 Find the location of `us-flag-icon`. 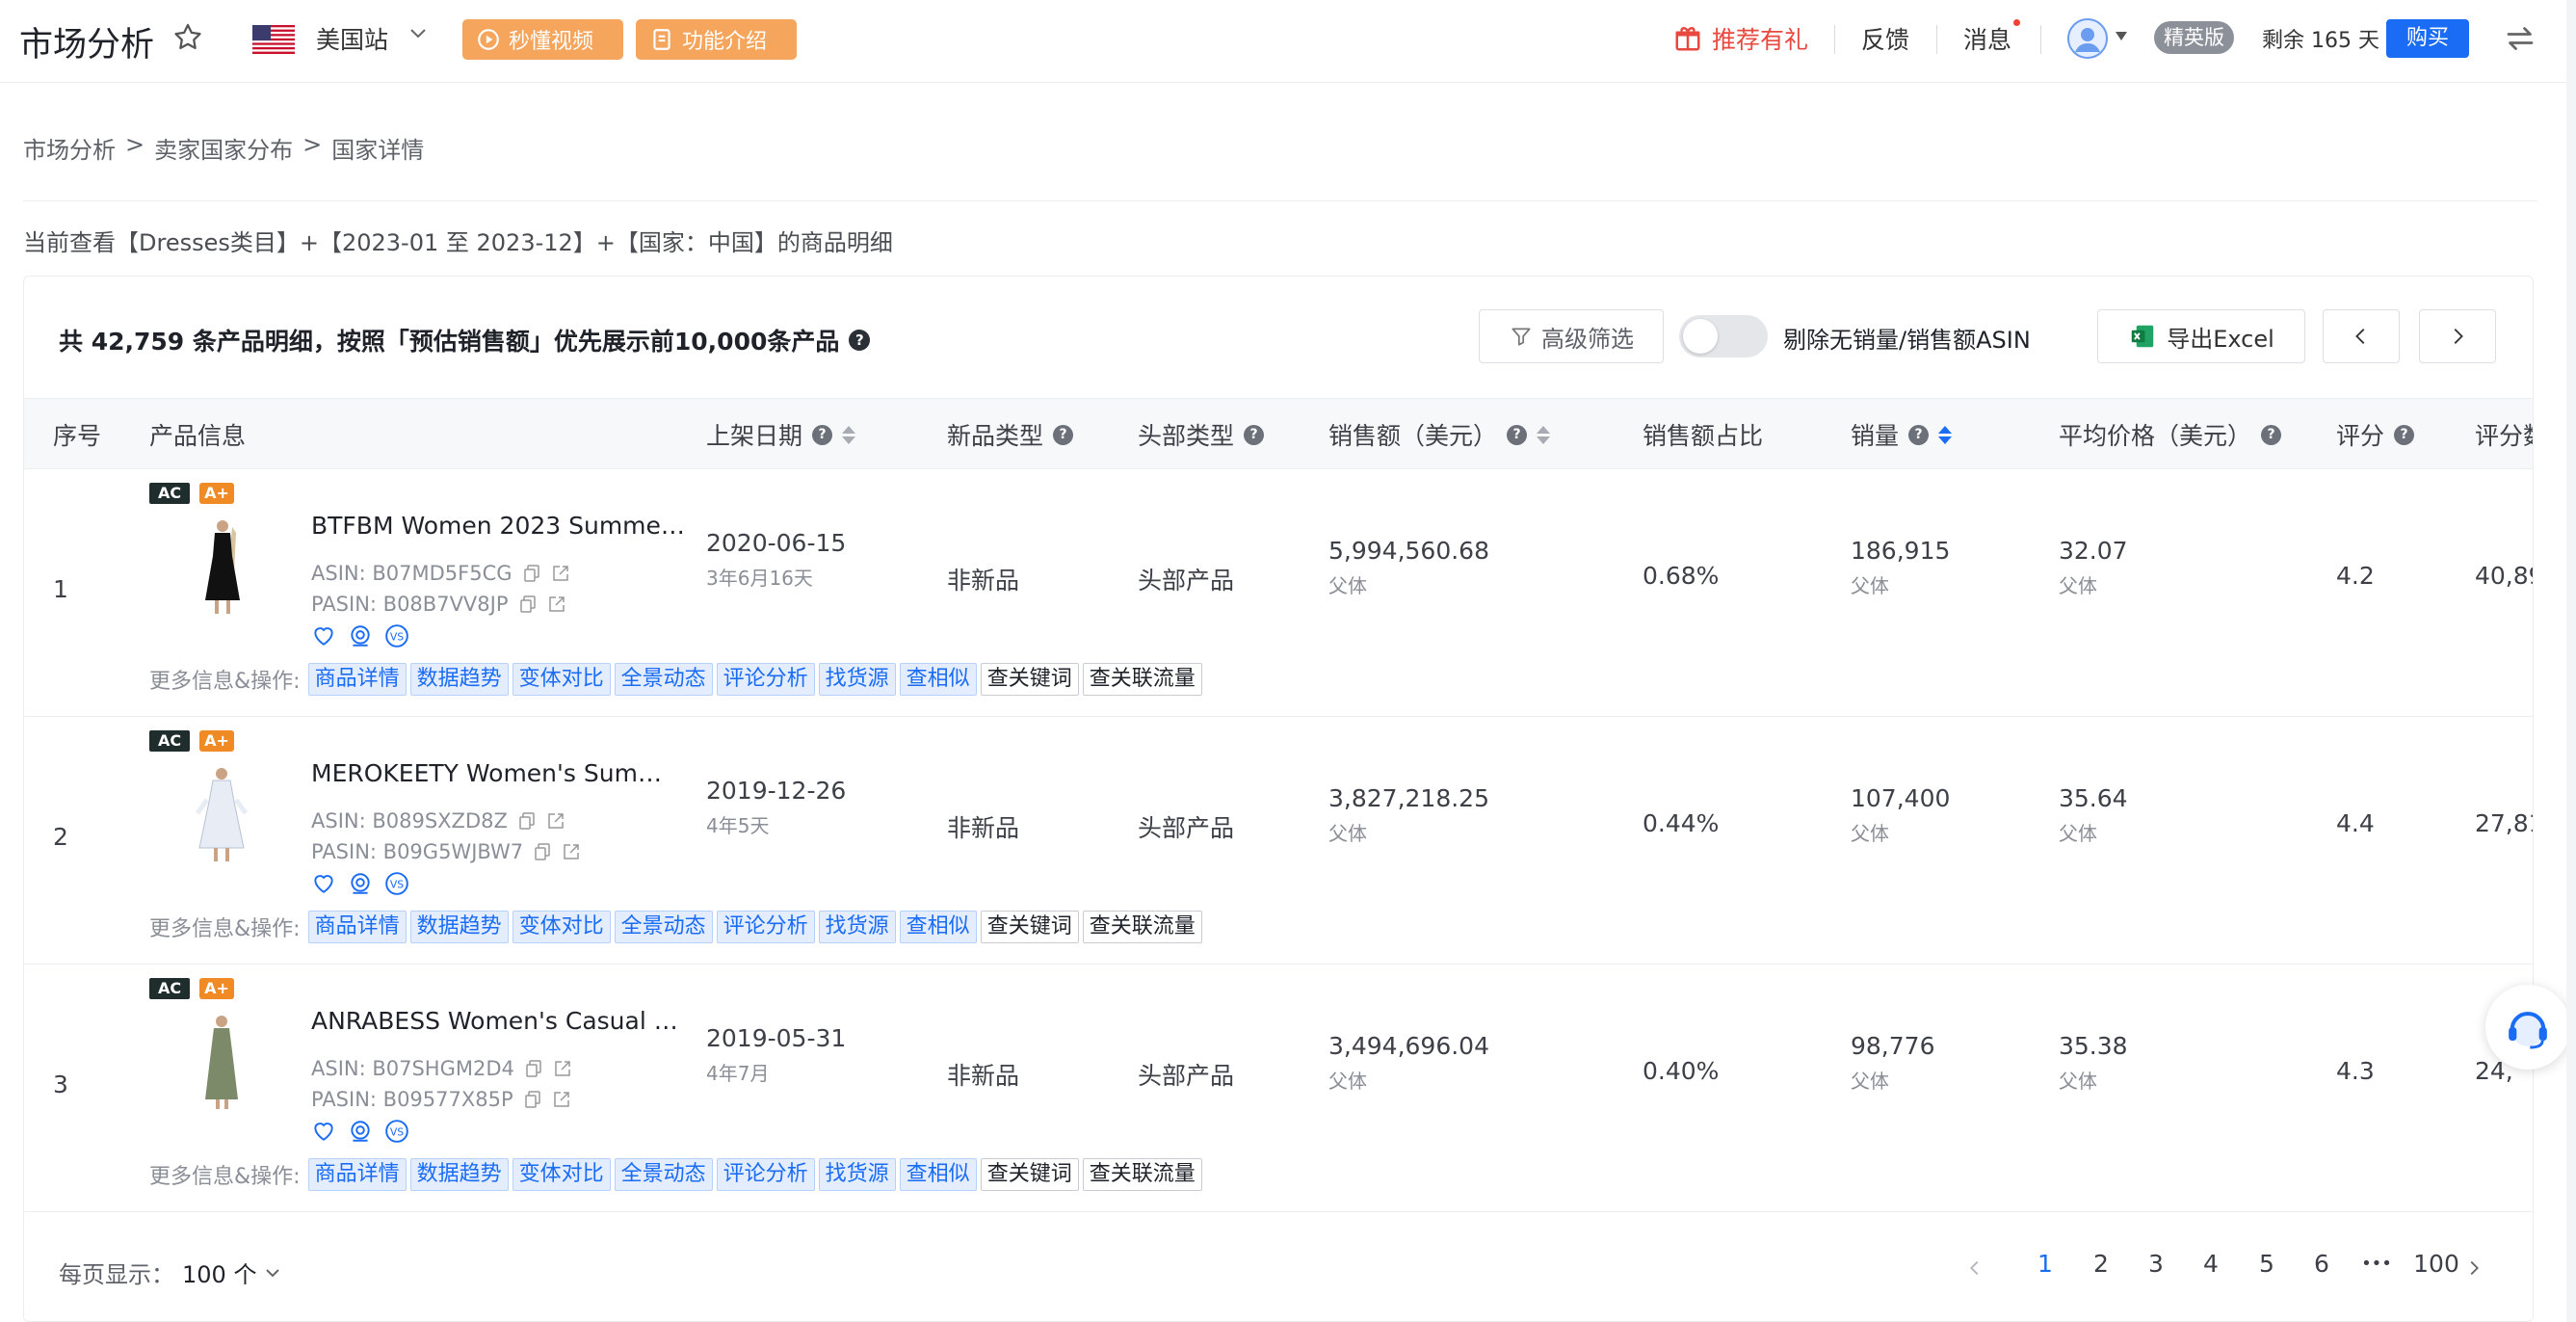

us-flag-icon is located at coordinates (273, 39).